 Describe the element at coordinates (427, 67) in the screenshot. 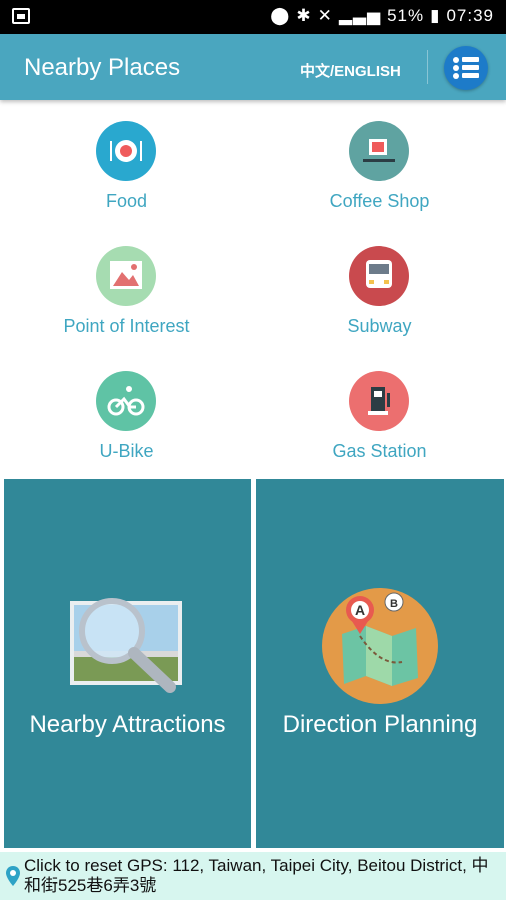

I see `appbar-divider` at that location.